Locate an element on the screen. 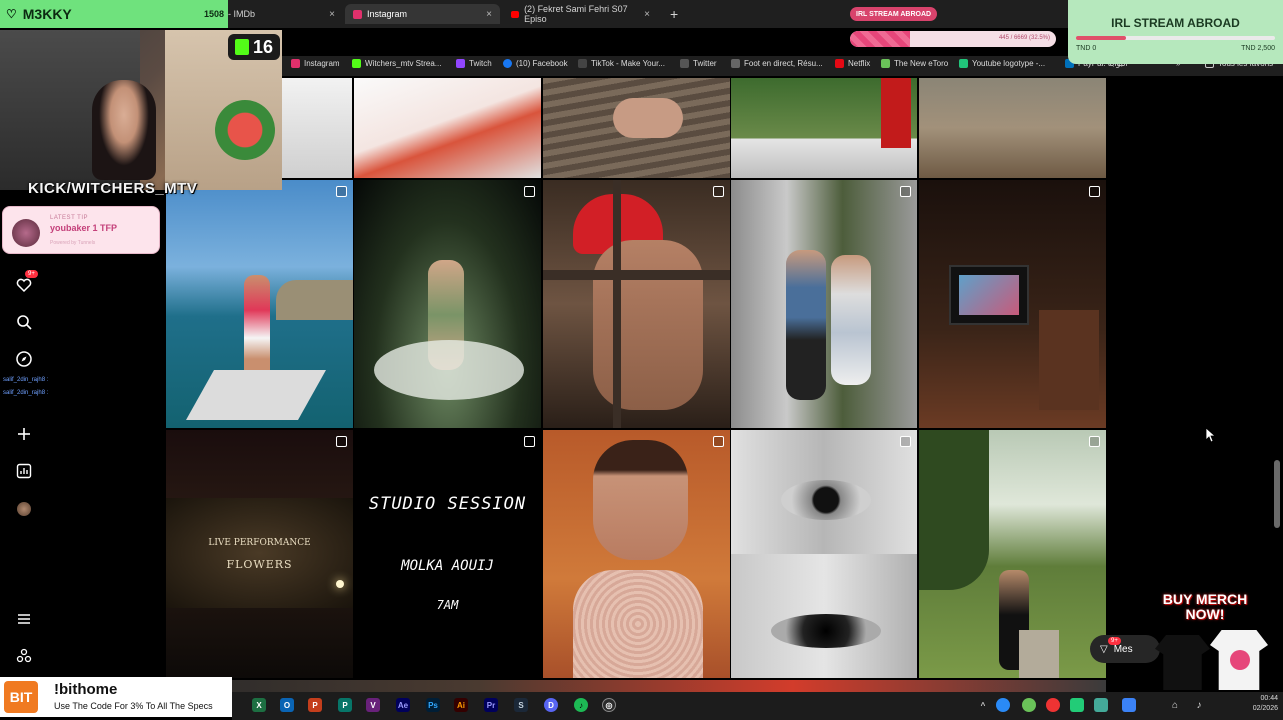 The image size is (1283, 720). grid-post: STUDIO SESSION MOLKA AOUIJ 7AM is located at coordinates (447, 554).